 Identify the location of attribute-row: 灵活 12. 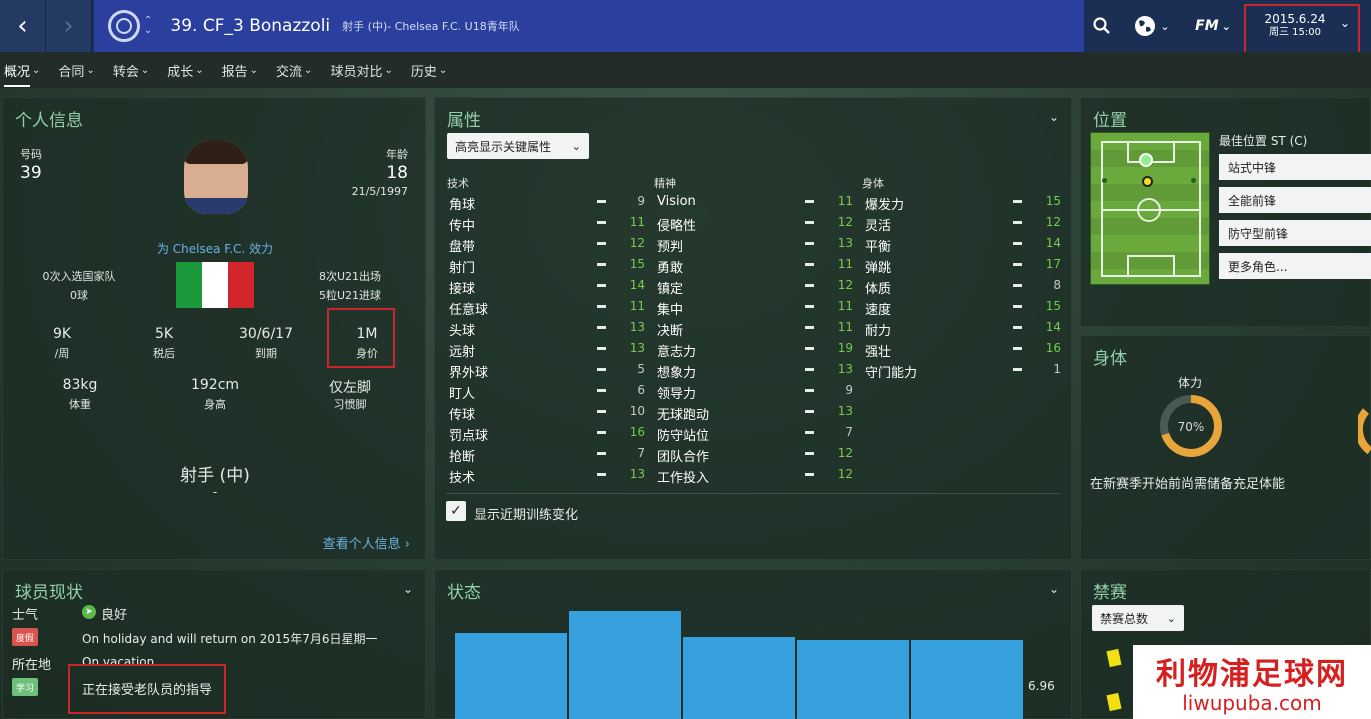
(962, 223).